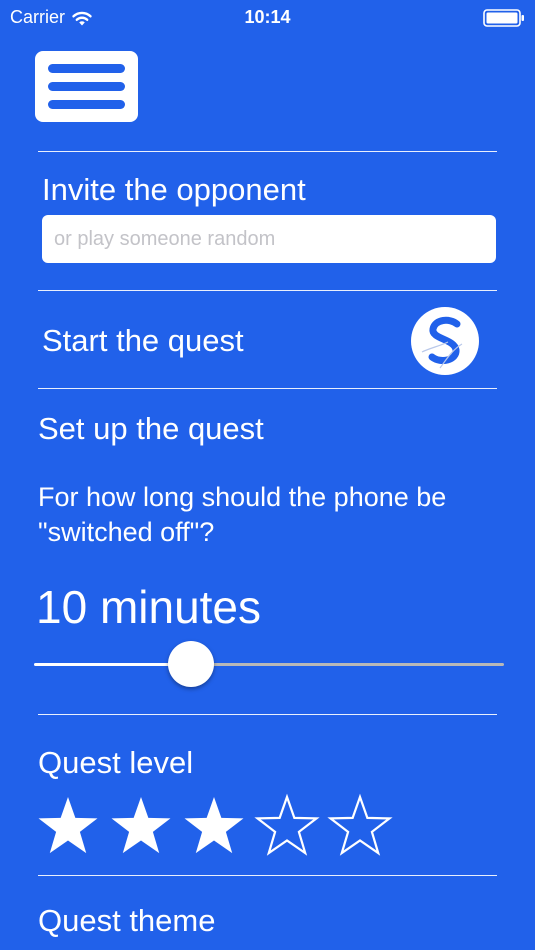 The image size is (535, 950). I want to click on slider-thumb, so click(191, 664).